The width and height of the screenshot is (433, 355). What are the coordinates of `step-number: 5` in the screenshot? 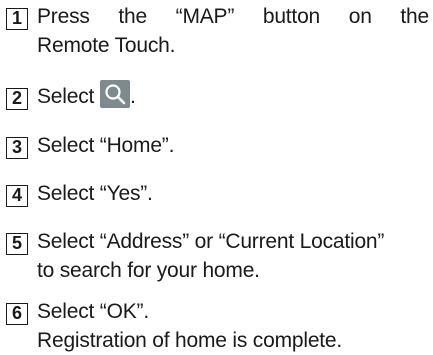 It's located at (17, 244).